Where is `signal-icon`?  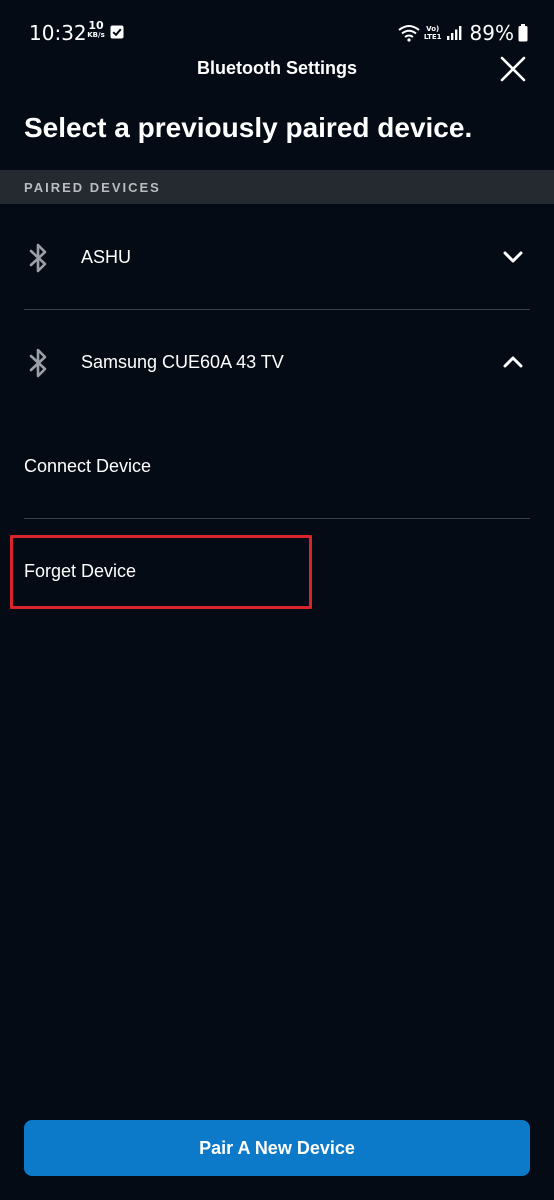 signal-icon is located at coordinates (453, 33).